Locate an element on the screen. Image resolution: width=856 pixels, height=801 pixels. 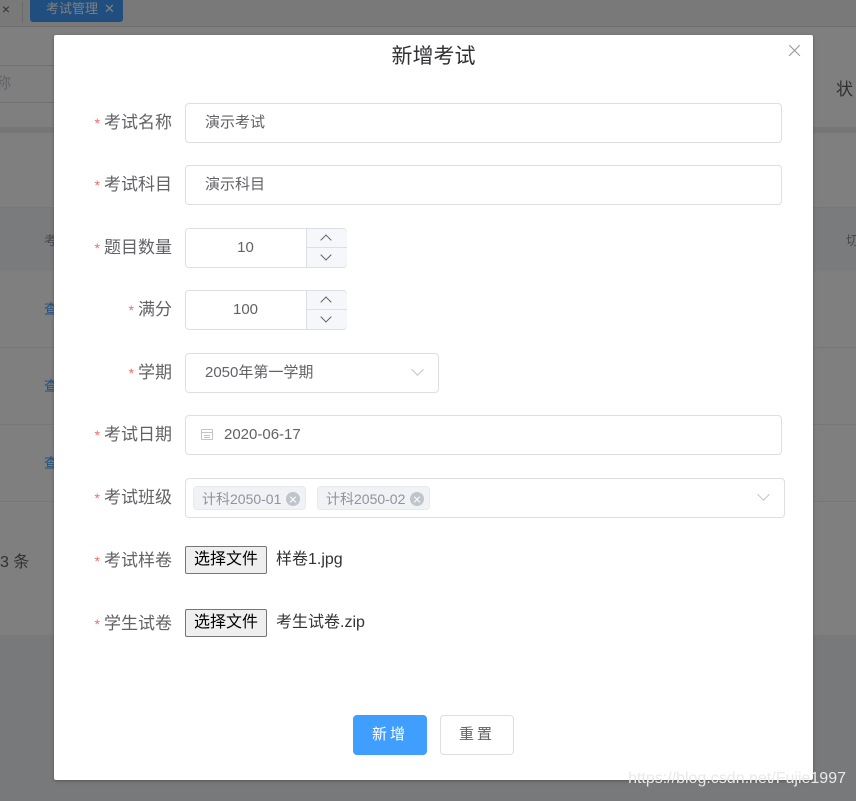
field-label: * 考试样卷 is located at coordinates (133, 560).